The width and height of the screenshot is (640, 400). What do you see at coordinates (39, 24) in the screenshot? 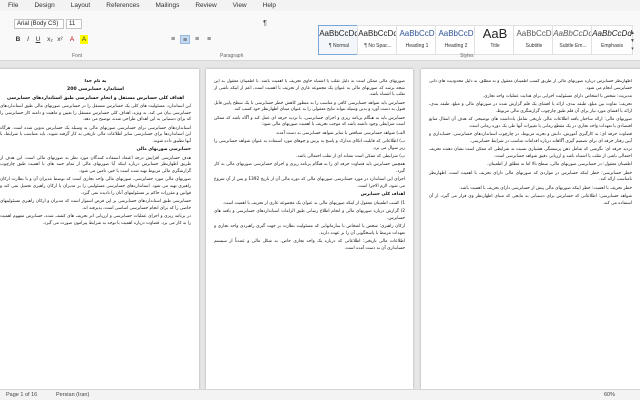
I see `font-name-dropdown: Arial (Body CS)` at bounding box center [39, 24].